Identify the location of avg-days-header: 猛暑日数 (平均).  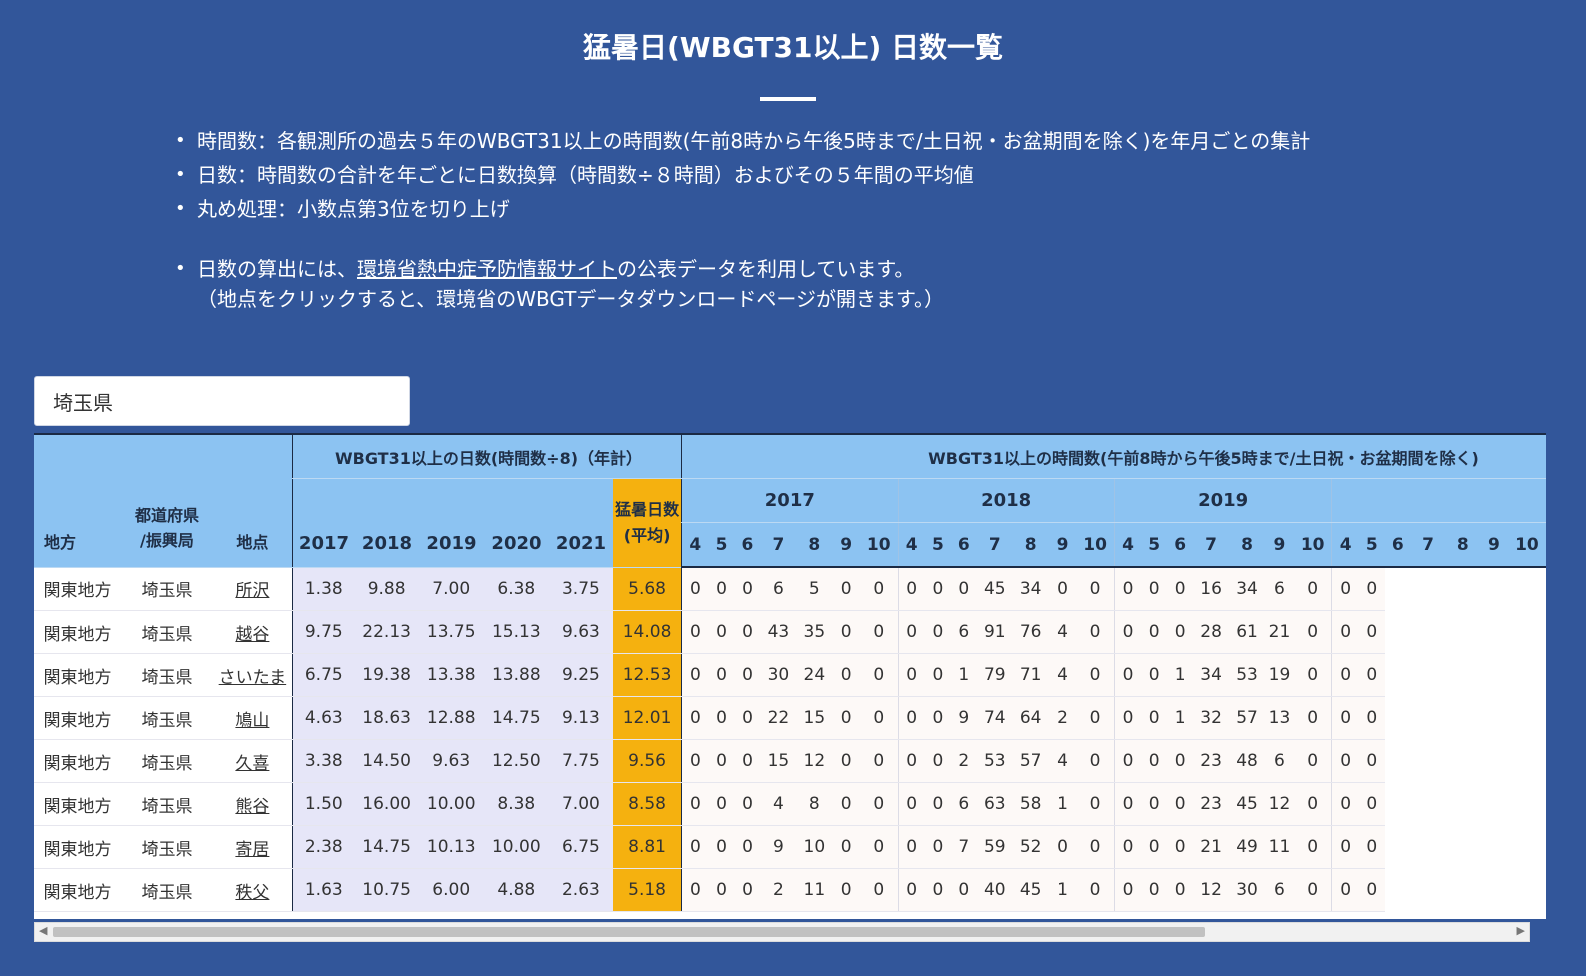
(647, 523).